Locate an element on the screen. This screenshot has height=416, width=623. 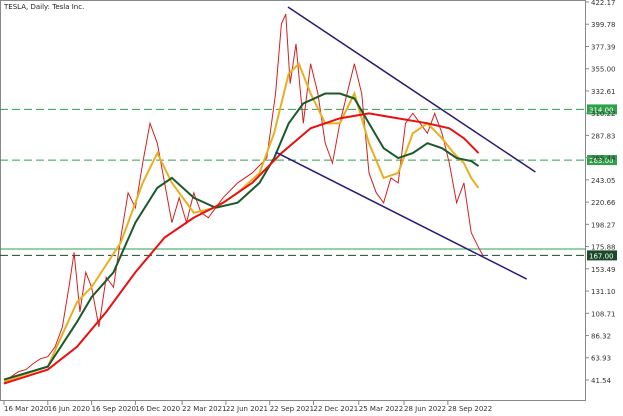
y-tick-label: 108.71 is located at coordinates (603, 314).